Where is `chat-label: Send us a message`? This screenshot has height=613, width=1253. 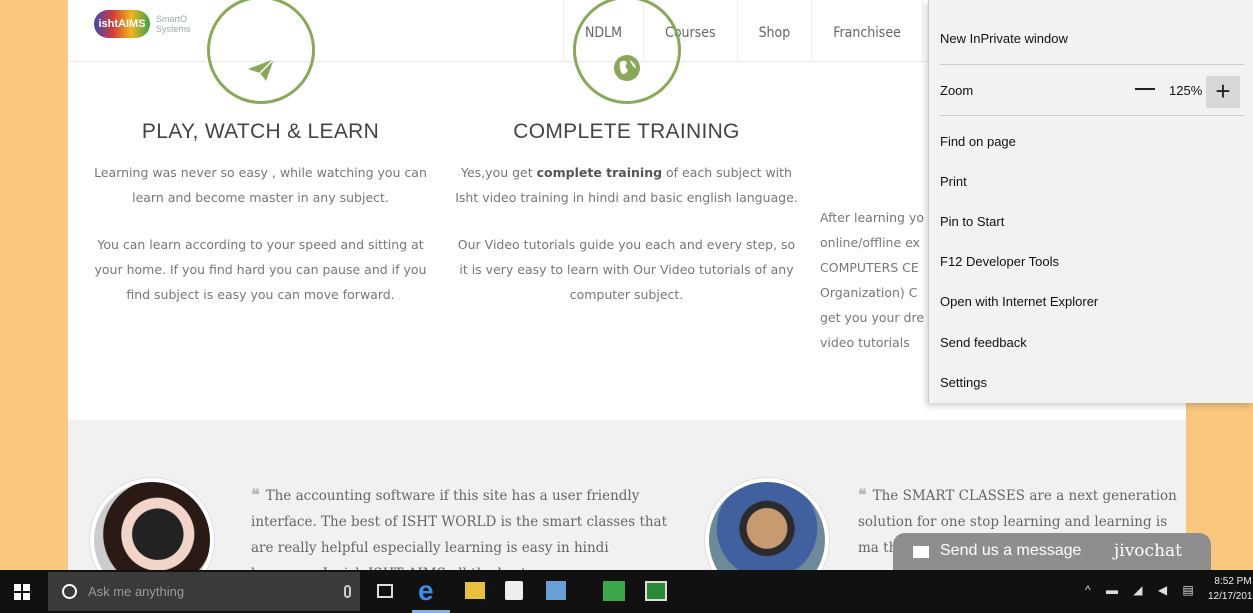
chat-label: Send us a message is located at coordinates (1011, 550).